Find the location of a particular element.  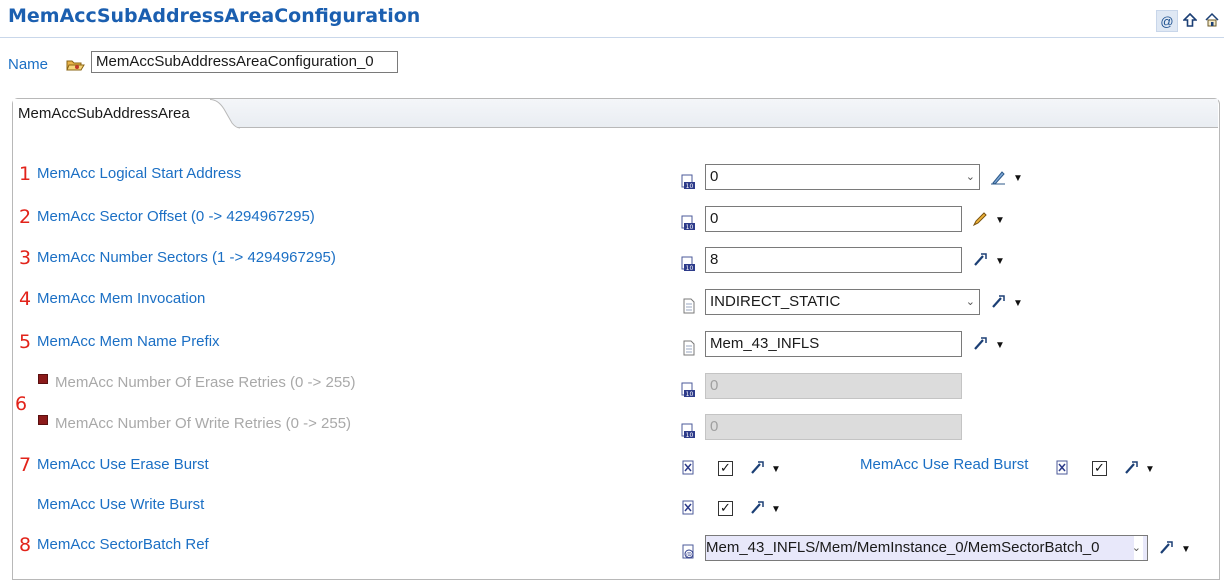

calculator-edit-icon is located at coordinates (998, 177).